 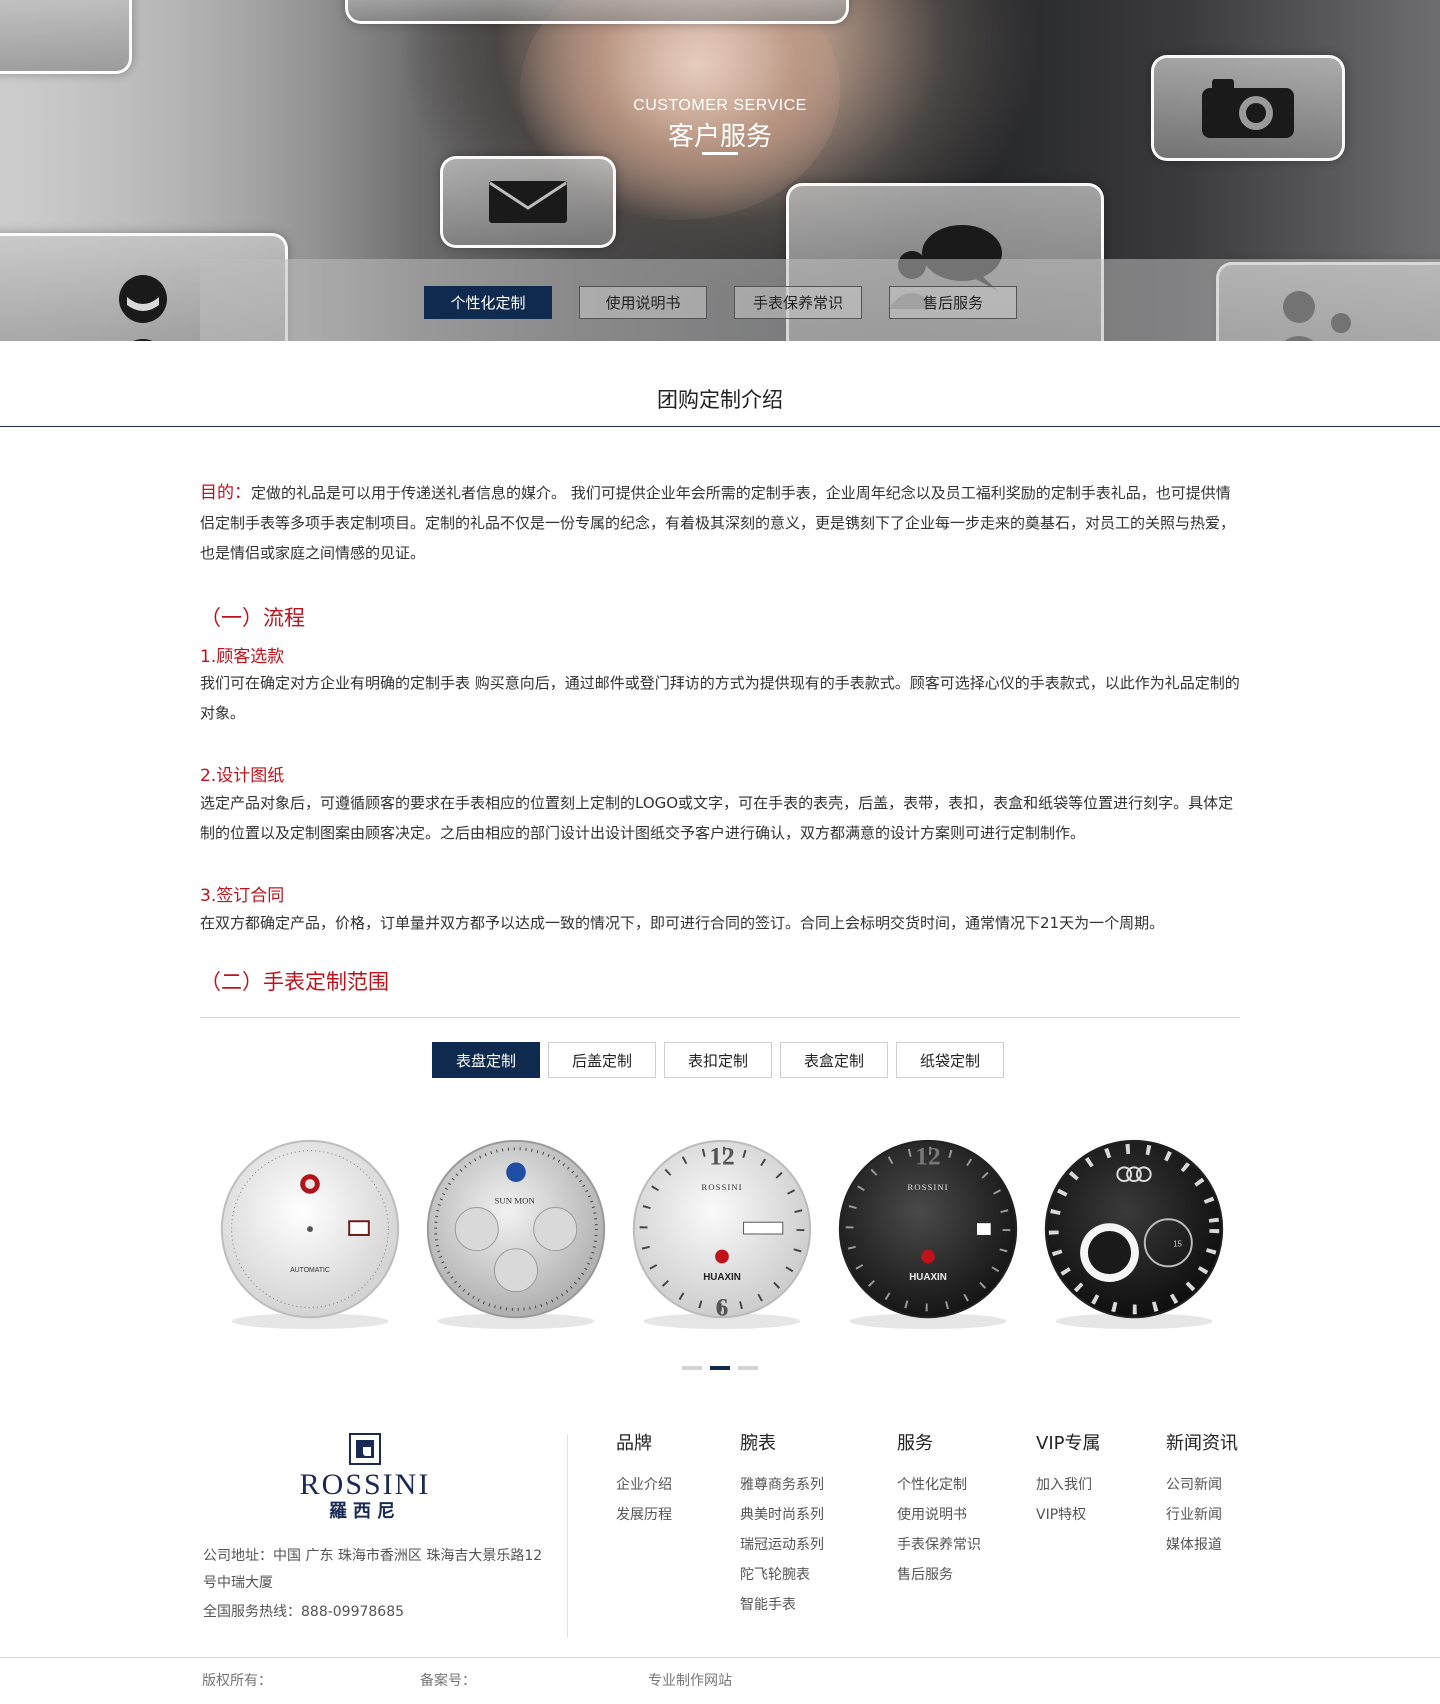 What do you see at coordinates (953, 302) in the screenshot?
I see `tab-after-sales: 售后服务` at bounding box center [953, 302].